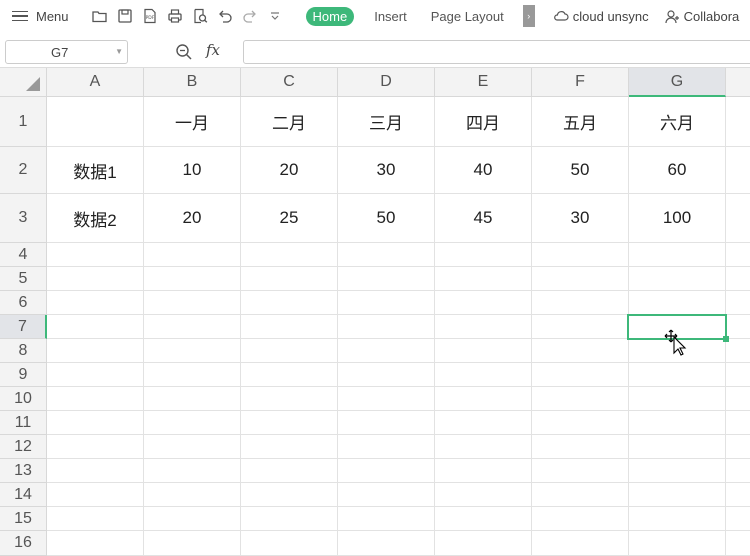  Describe the element at coordinates (386, 82) in the screenshot. I see `column-header-d: D` at that location.